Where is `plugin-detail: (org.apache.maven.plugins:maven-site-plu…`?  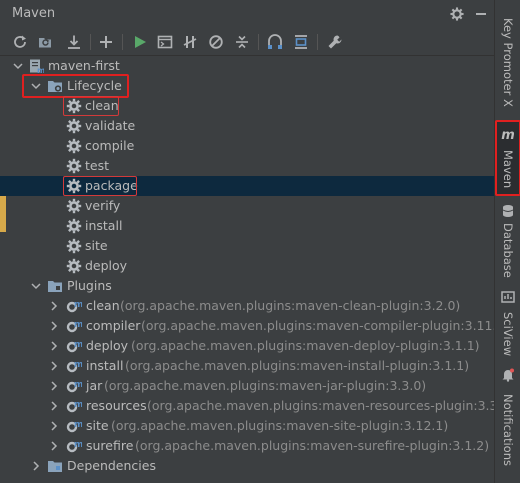
plugin-detail: (org.apache.maven.plugins:maven-site-plu… is located at coordinates (280, 425).